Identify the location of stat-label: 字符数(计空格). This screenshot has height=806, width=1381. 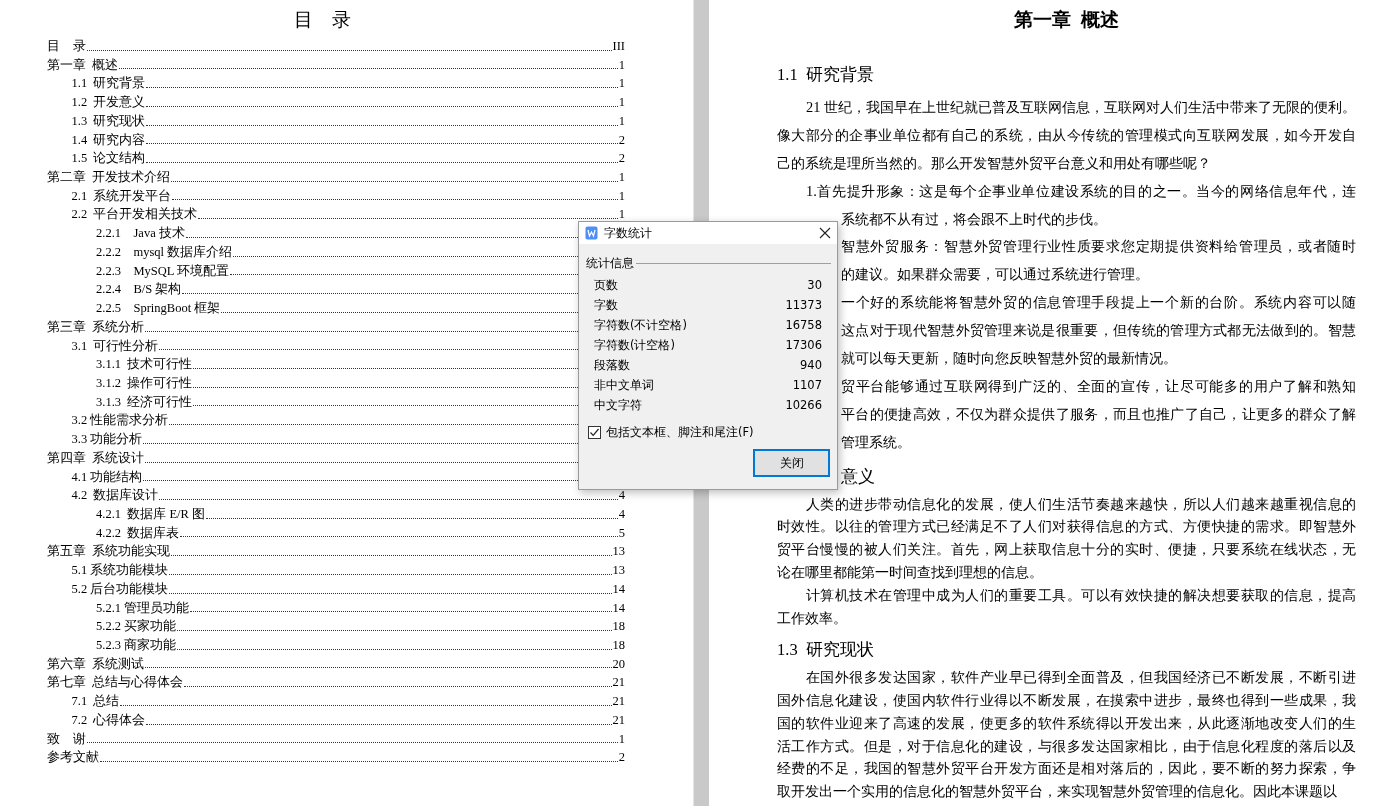
(634, 345).